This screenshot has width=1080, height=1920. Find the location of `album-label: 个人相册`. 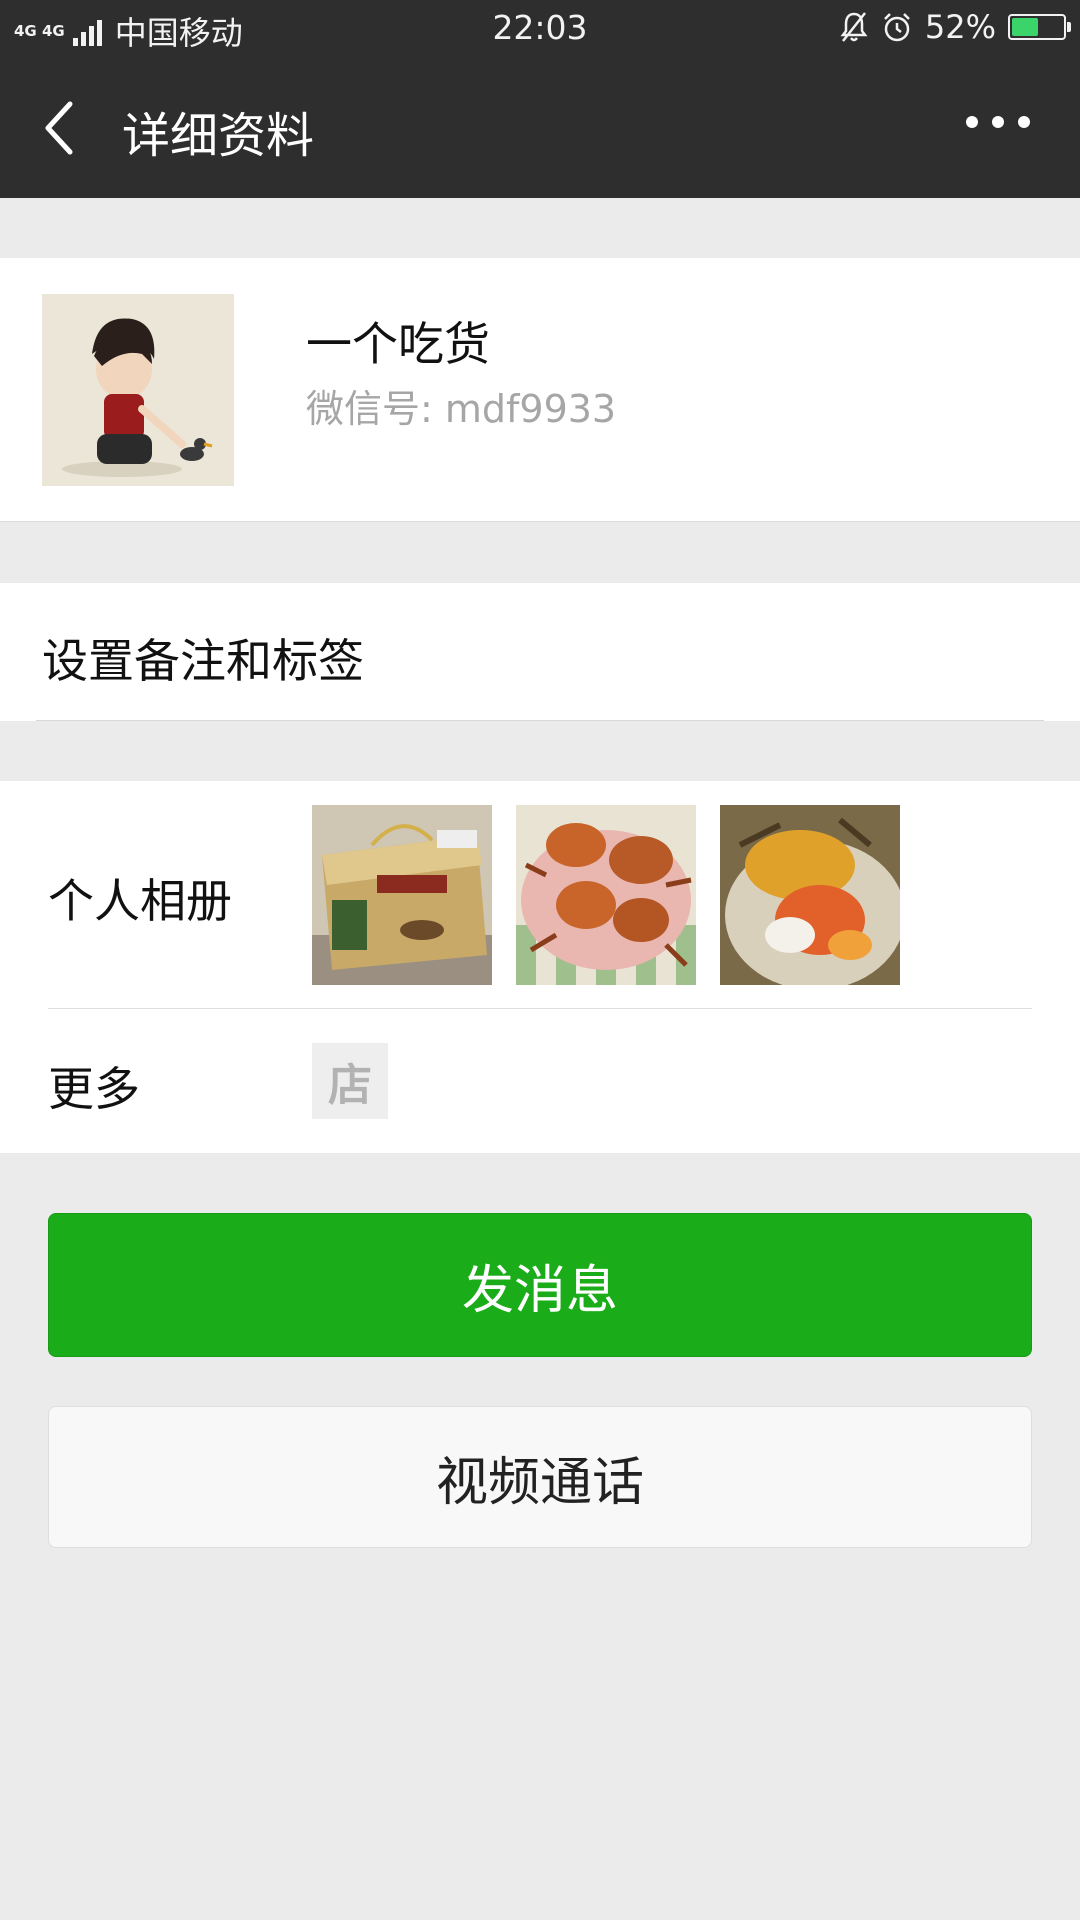

album-label: 个人相册 is located at coordinates (140, 901).